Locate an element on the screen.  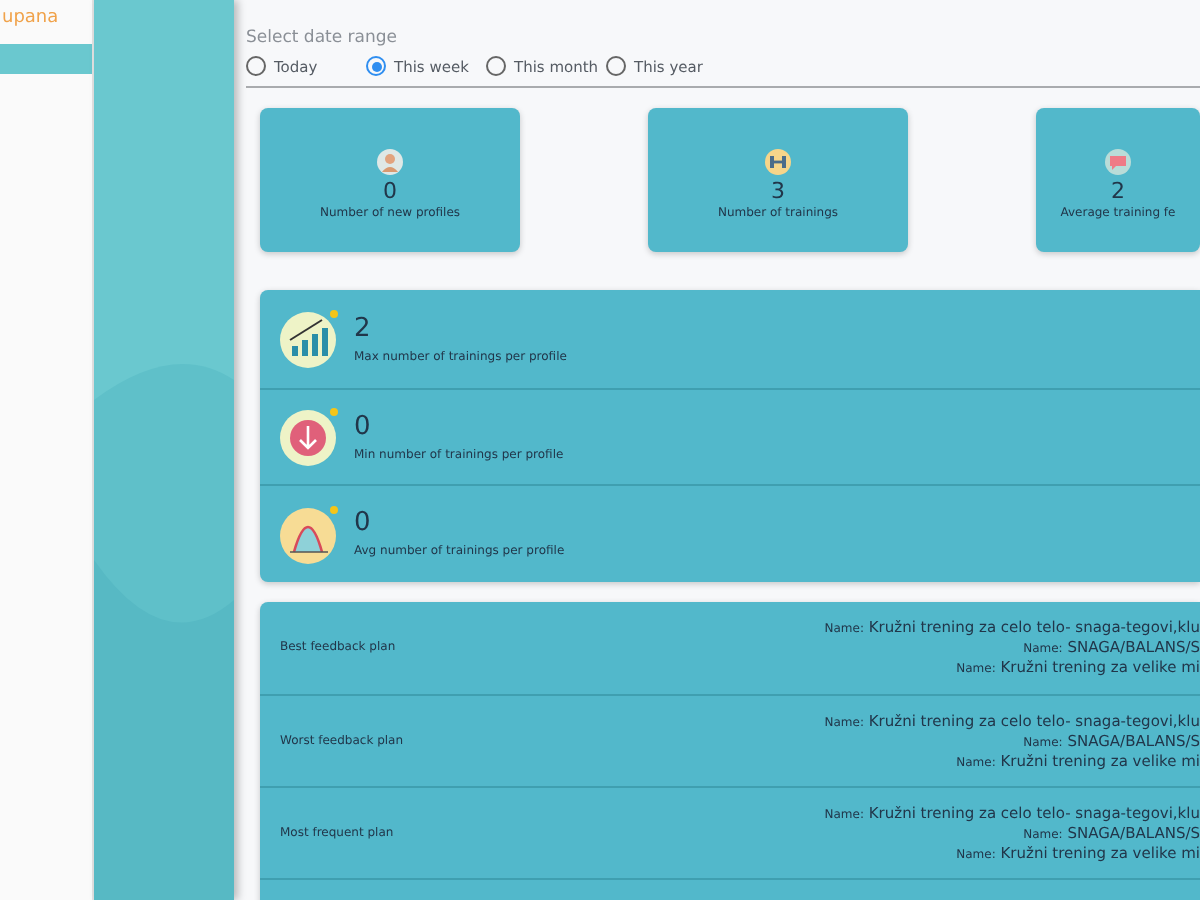
card-value: 0 is located at coordinates (390, 191).